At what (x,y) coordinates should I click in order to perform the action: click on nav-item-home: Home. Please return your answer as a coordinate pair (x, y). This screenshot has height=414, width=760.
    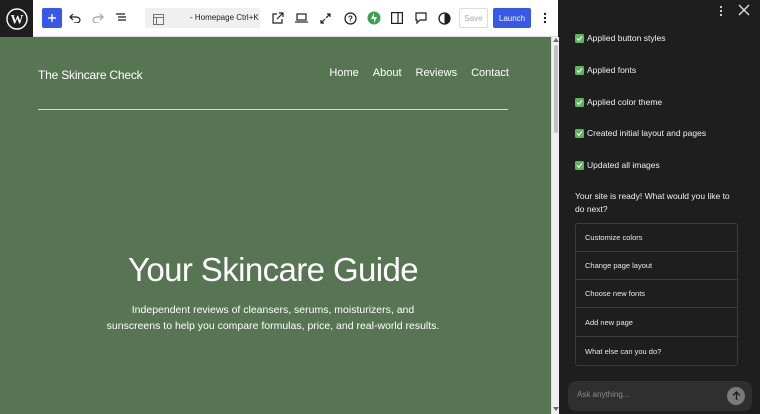
    Looking at the image, I should click on (343, 73).